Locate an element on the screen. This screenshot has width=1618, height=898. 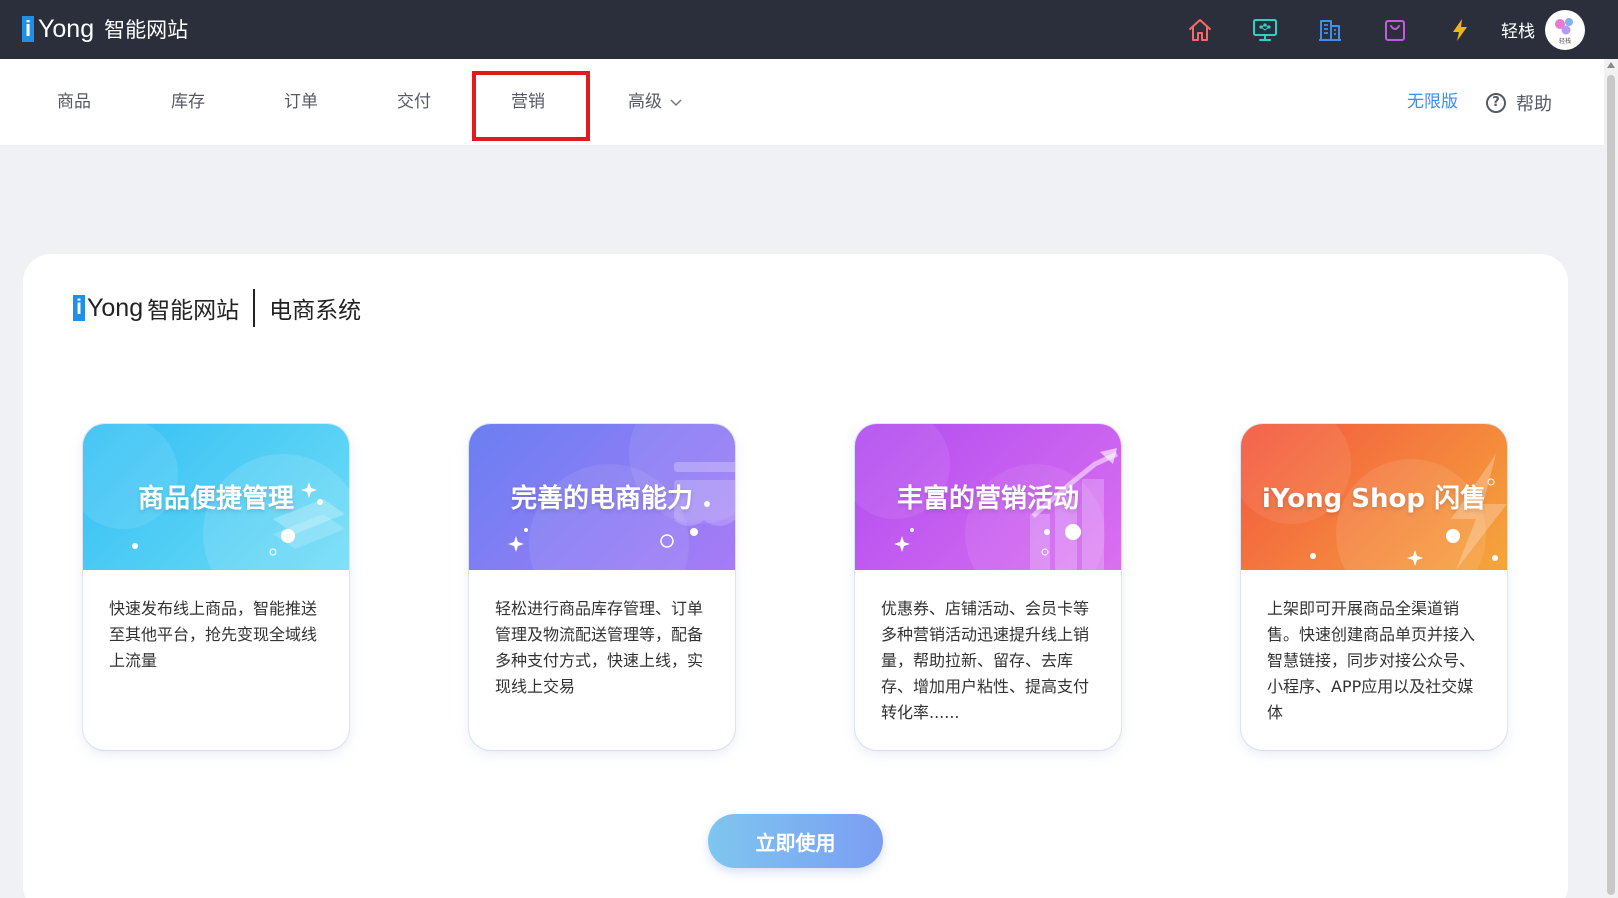
help-link: ? 帮助 is located at coordinates (1519, 102).